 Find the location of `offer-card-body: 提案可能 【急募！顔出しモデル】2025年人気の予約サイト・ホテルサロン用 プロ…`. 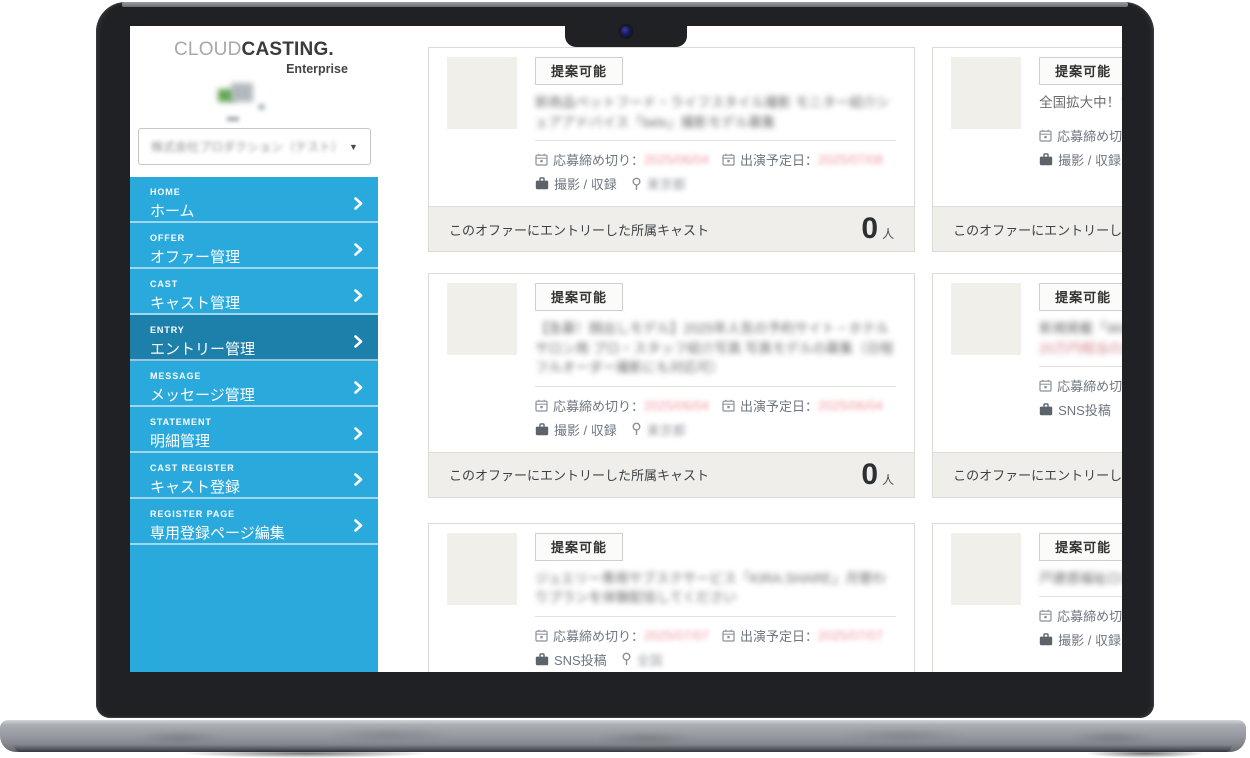

offer-card-body: 提案可能 【急募！顔出しモデル】2025年人気の予約サイト・ホテルサロン用 プロ… is located at coordinates (671, 363).